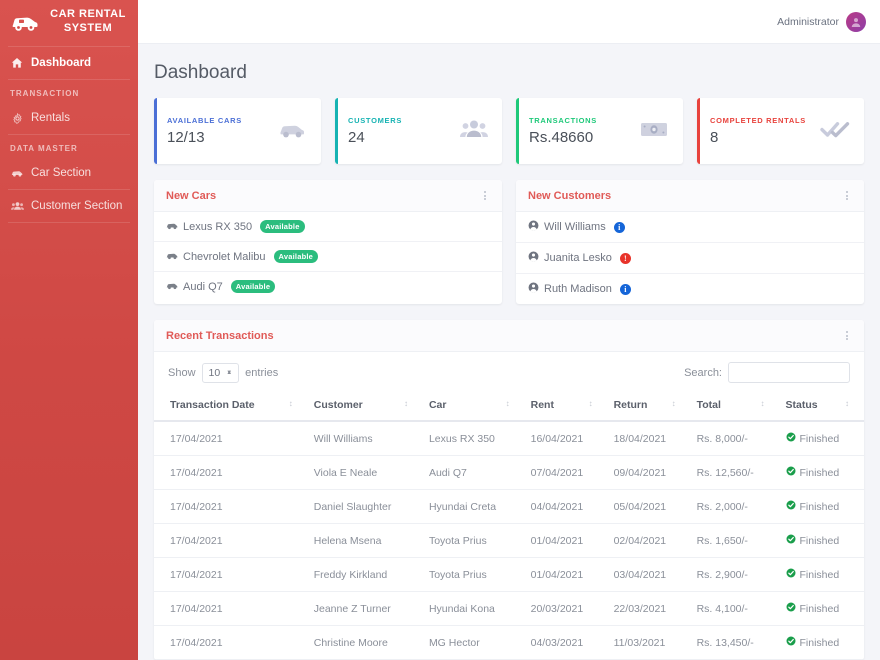 The height and width of the screenshot is (660, 880). What do you see at coordinates (365, 642) in the screenshot?
I see `cell-customer: Christine Moore` at bounding box center [365, 642].